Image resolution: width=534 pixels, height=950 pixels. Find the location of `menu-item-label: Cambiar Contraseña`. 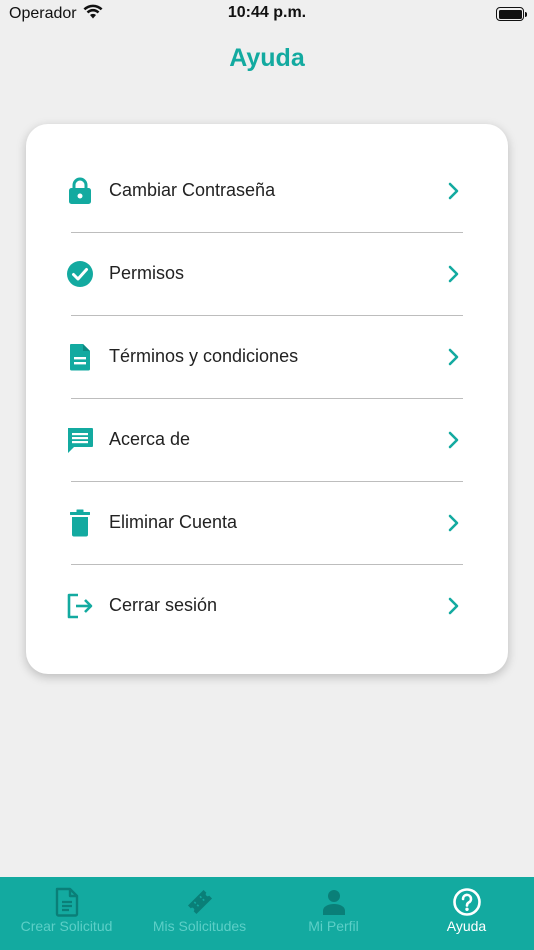

menu-item-label: Cambiar Contraseña is located at coordinates (192, 190).